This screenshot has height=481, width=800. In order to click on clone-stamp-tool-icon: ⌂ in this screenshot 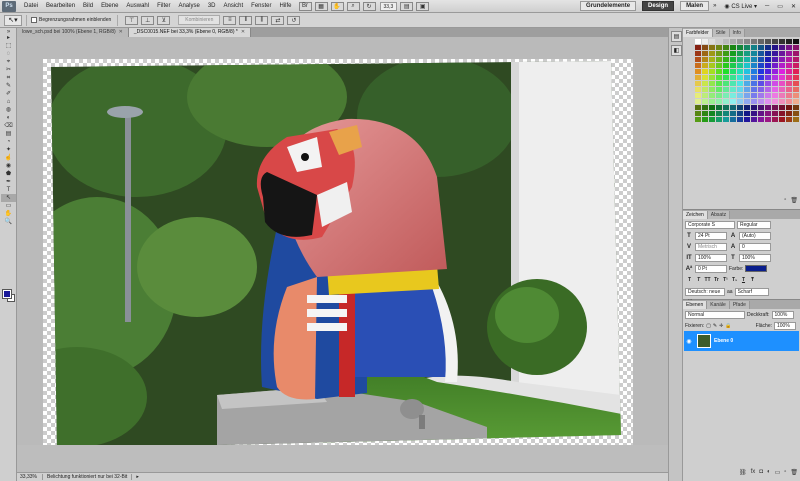, I will do `click(8, 102)`.